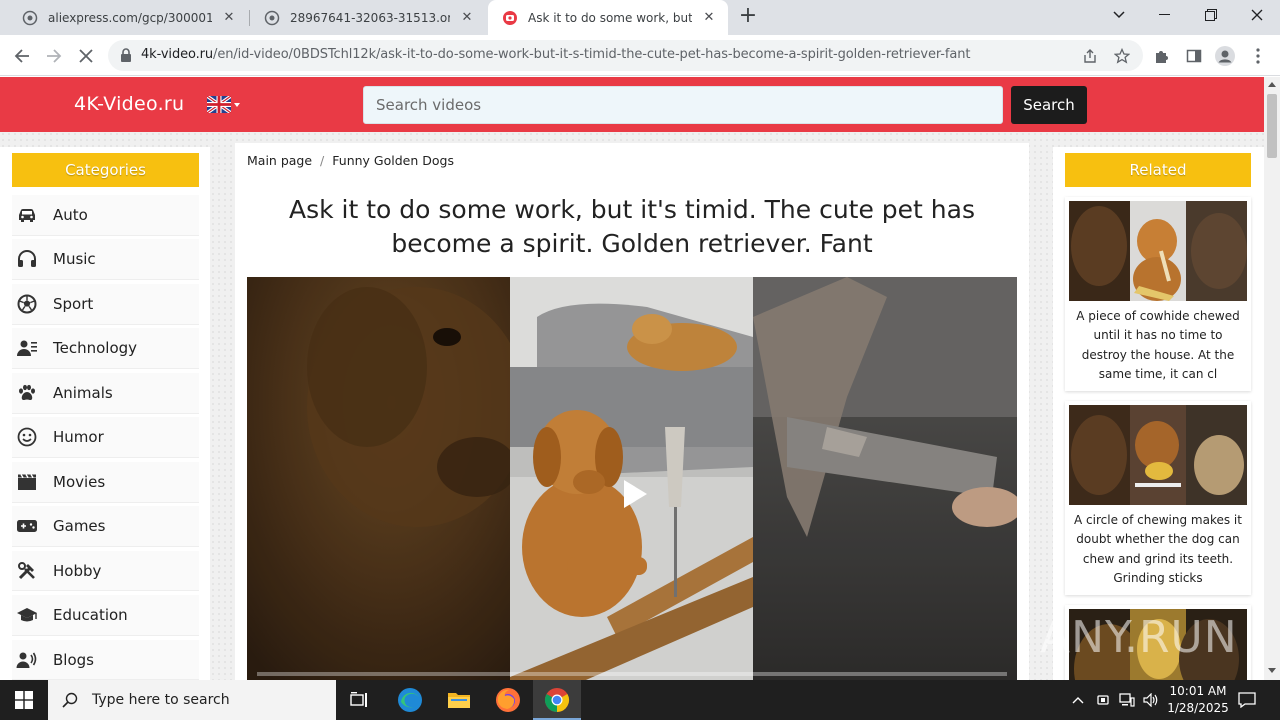  Describe the element at coordinates (1272, 84) in the screenshot. I see `scroll-up-arrow-icon` at that location.